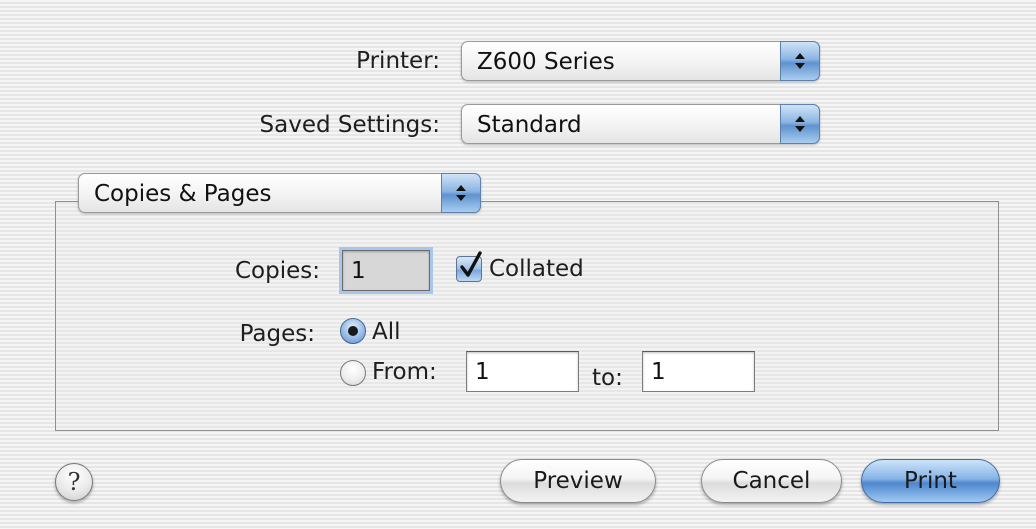 The height and width of the screenshot is (529, 1036). What do you see at coordinates (529, 125) in the screenshot?
I see `saved-settings-popup-value: Standard` at bounding box center [529, 125].